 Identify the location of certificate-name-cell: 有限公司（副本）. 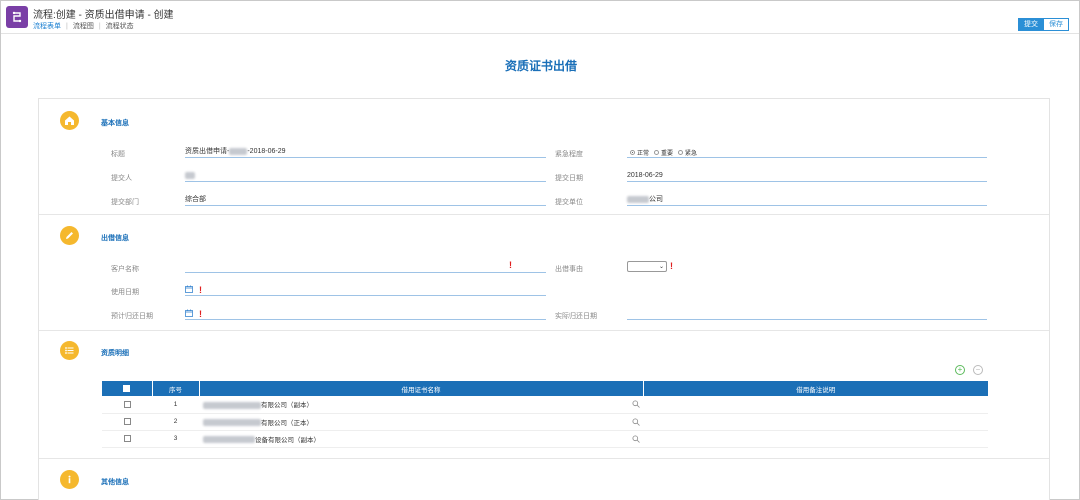
(421, 405).